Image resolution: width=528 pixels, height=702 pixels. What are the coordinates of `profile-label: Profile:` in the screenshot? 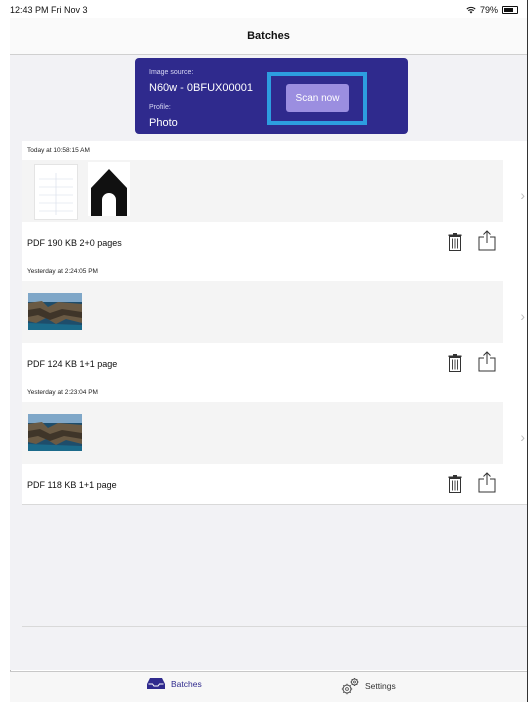 It's located at (160, 107).